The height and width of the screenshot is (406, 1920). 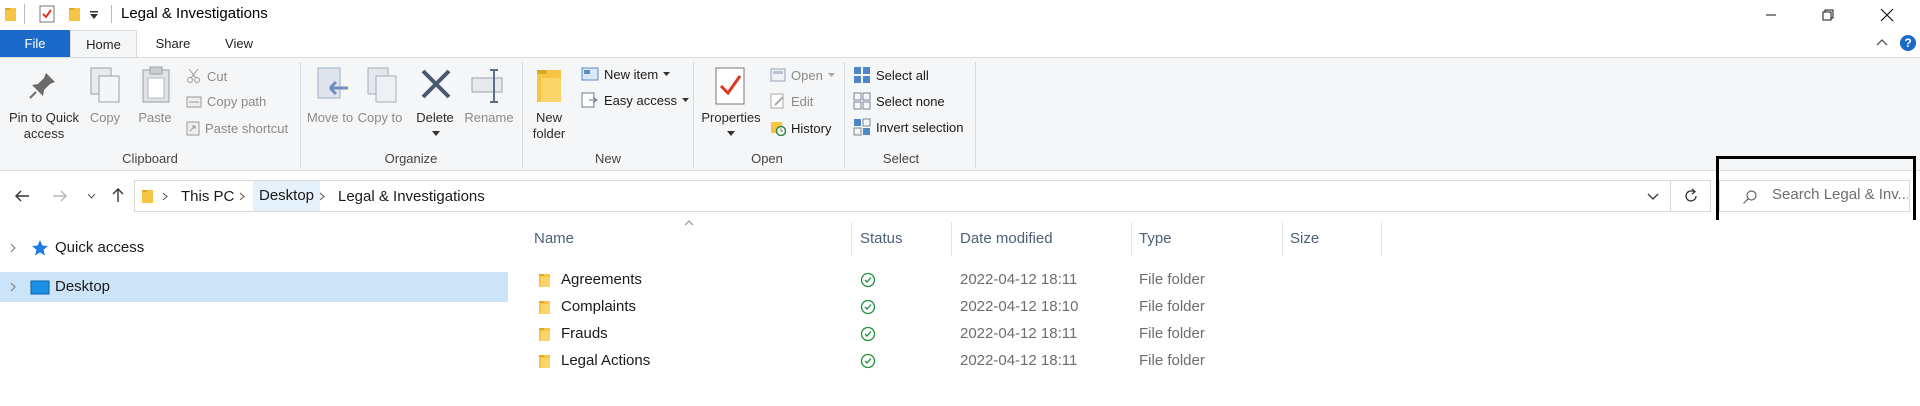 What do you see at coordinates (194, 102) in the screenshot?
I see `copy-path-icon` at bounding box center [194, 102].